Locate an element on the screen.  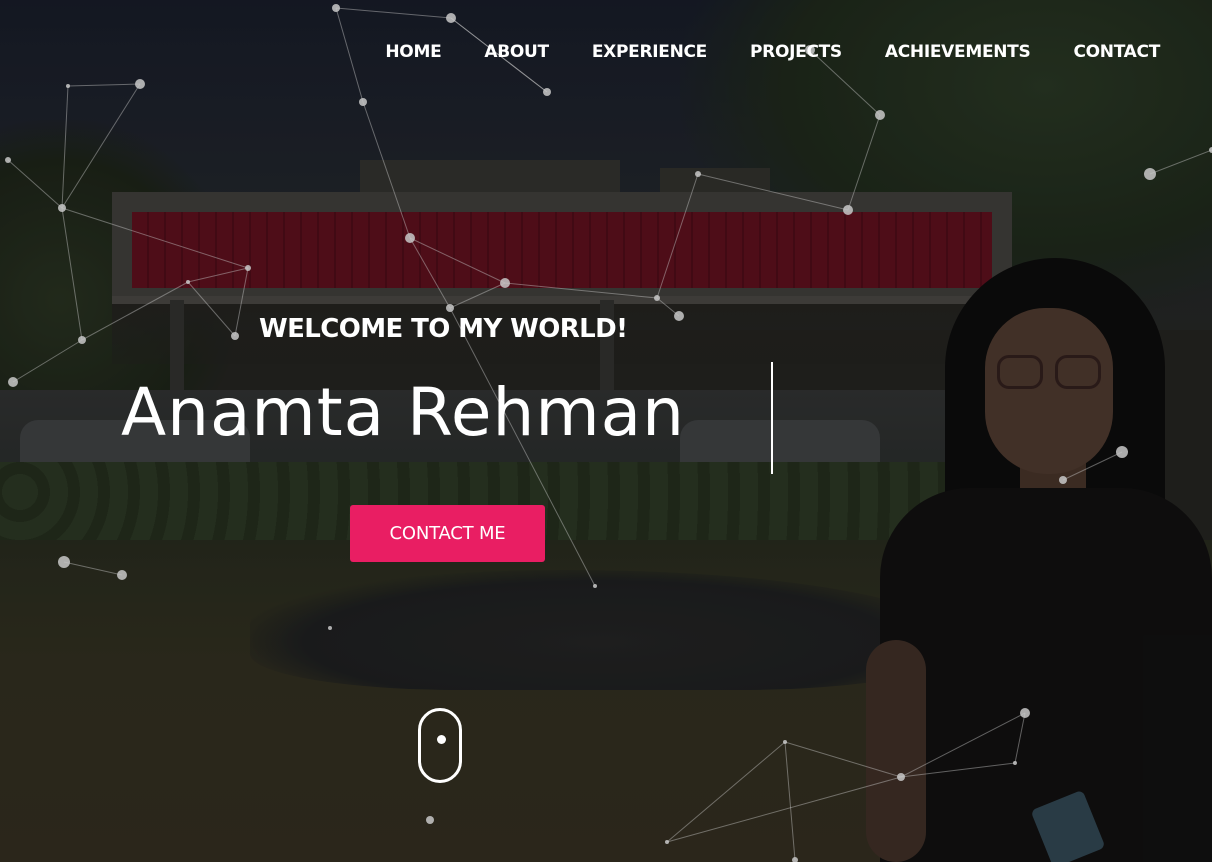
nav-home: HOME is located at coordinates (413, 52).